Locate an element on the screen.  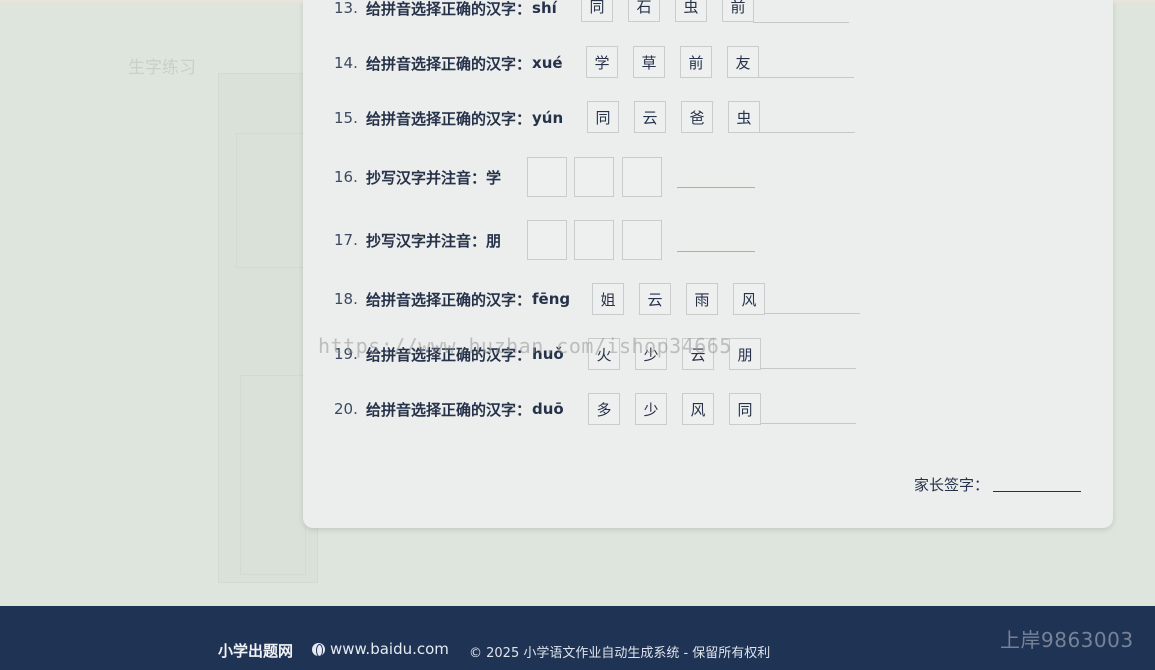
corner-watermark: 上岸9863003 is located at coordinates (1067, 640).